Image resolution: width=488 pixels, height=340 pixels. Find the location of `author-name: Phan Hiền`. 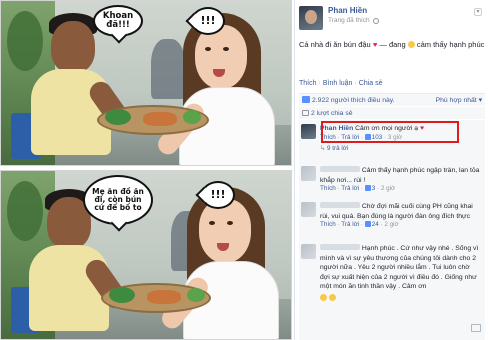

author-name: Phan Hiền is located at coordinates (353, 10).